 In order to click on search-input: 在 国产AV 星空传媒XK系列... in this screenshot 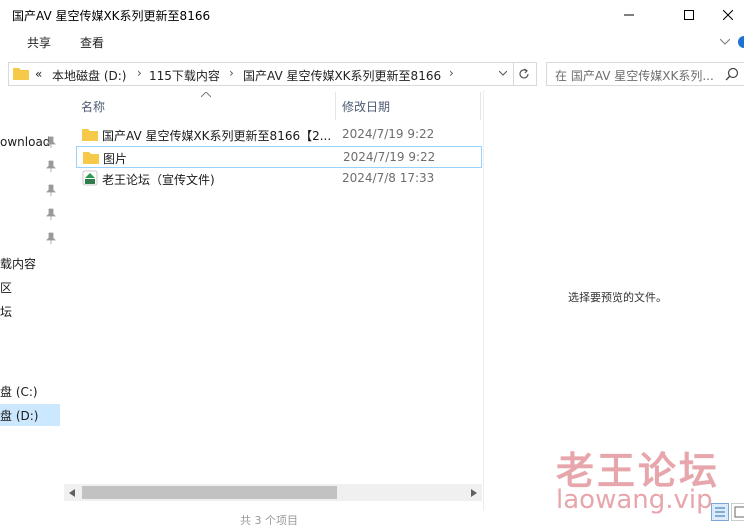, I will do `click(645, 74)`.